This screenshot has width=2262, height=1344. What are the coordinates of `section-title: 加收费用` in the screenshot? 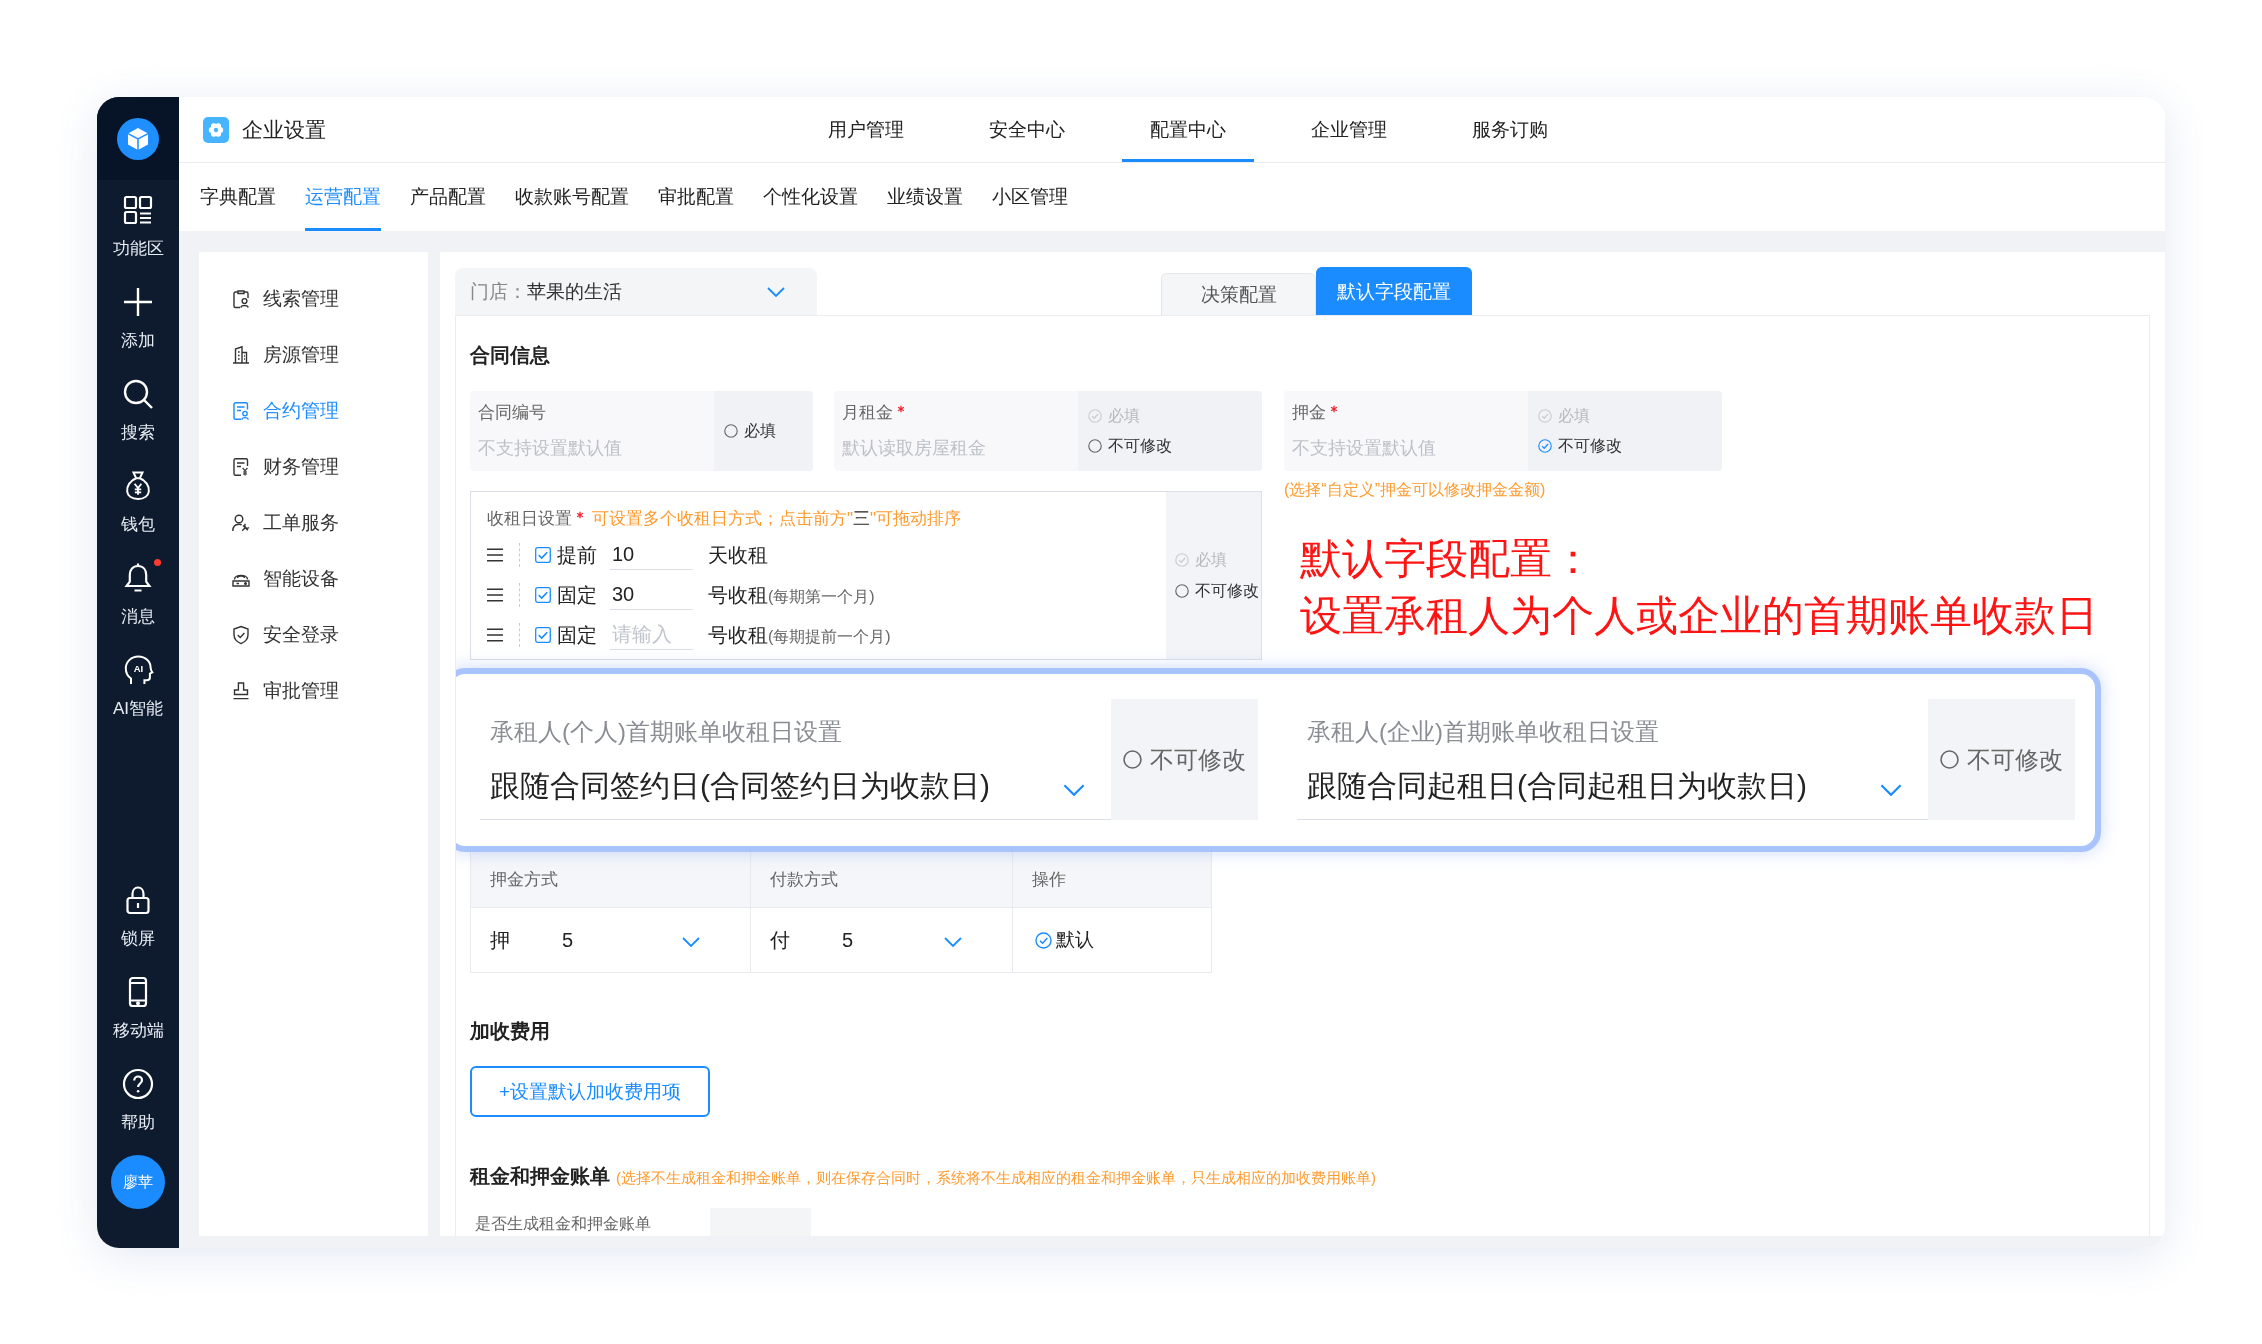 It's located at (510, 1031).